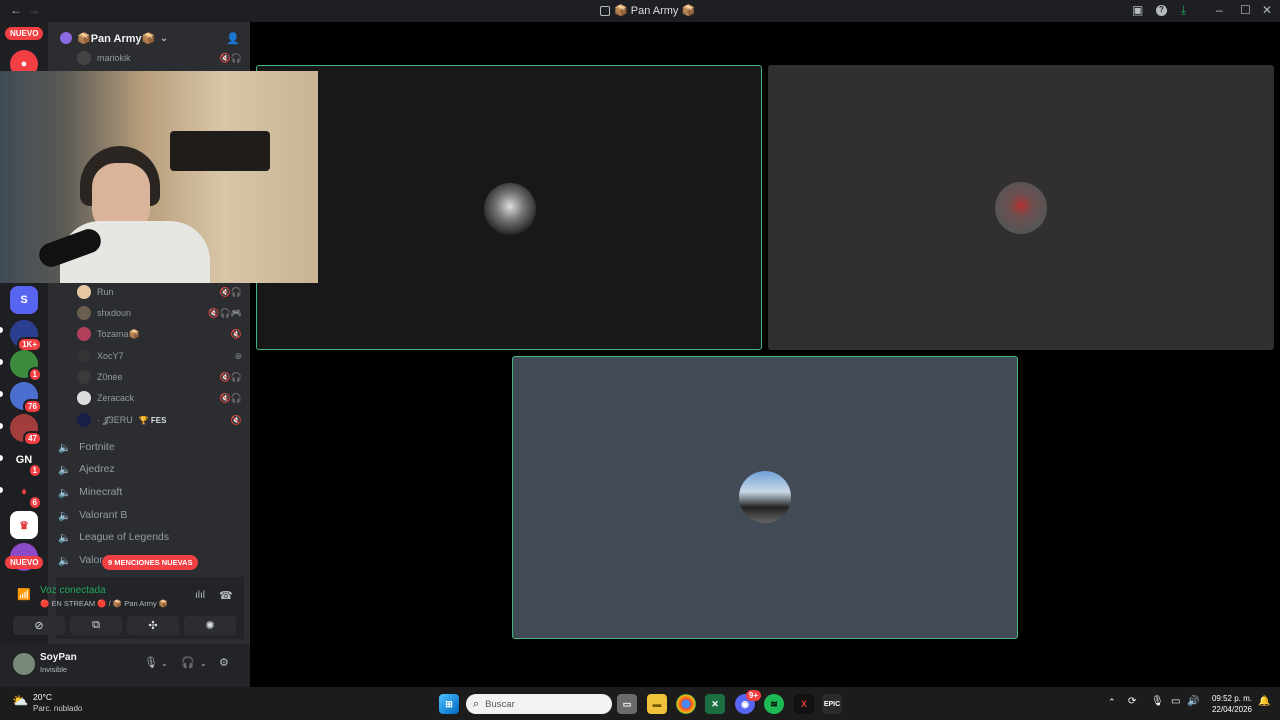 The image size is (1280, 720). I want to click on back-arrow-icon: ←, so click(16, 10).